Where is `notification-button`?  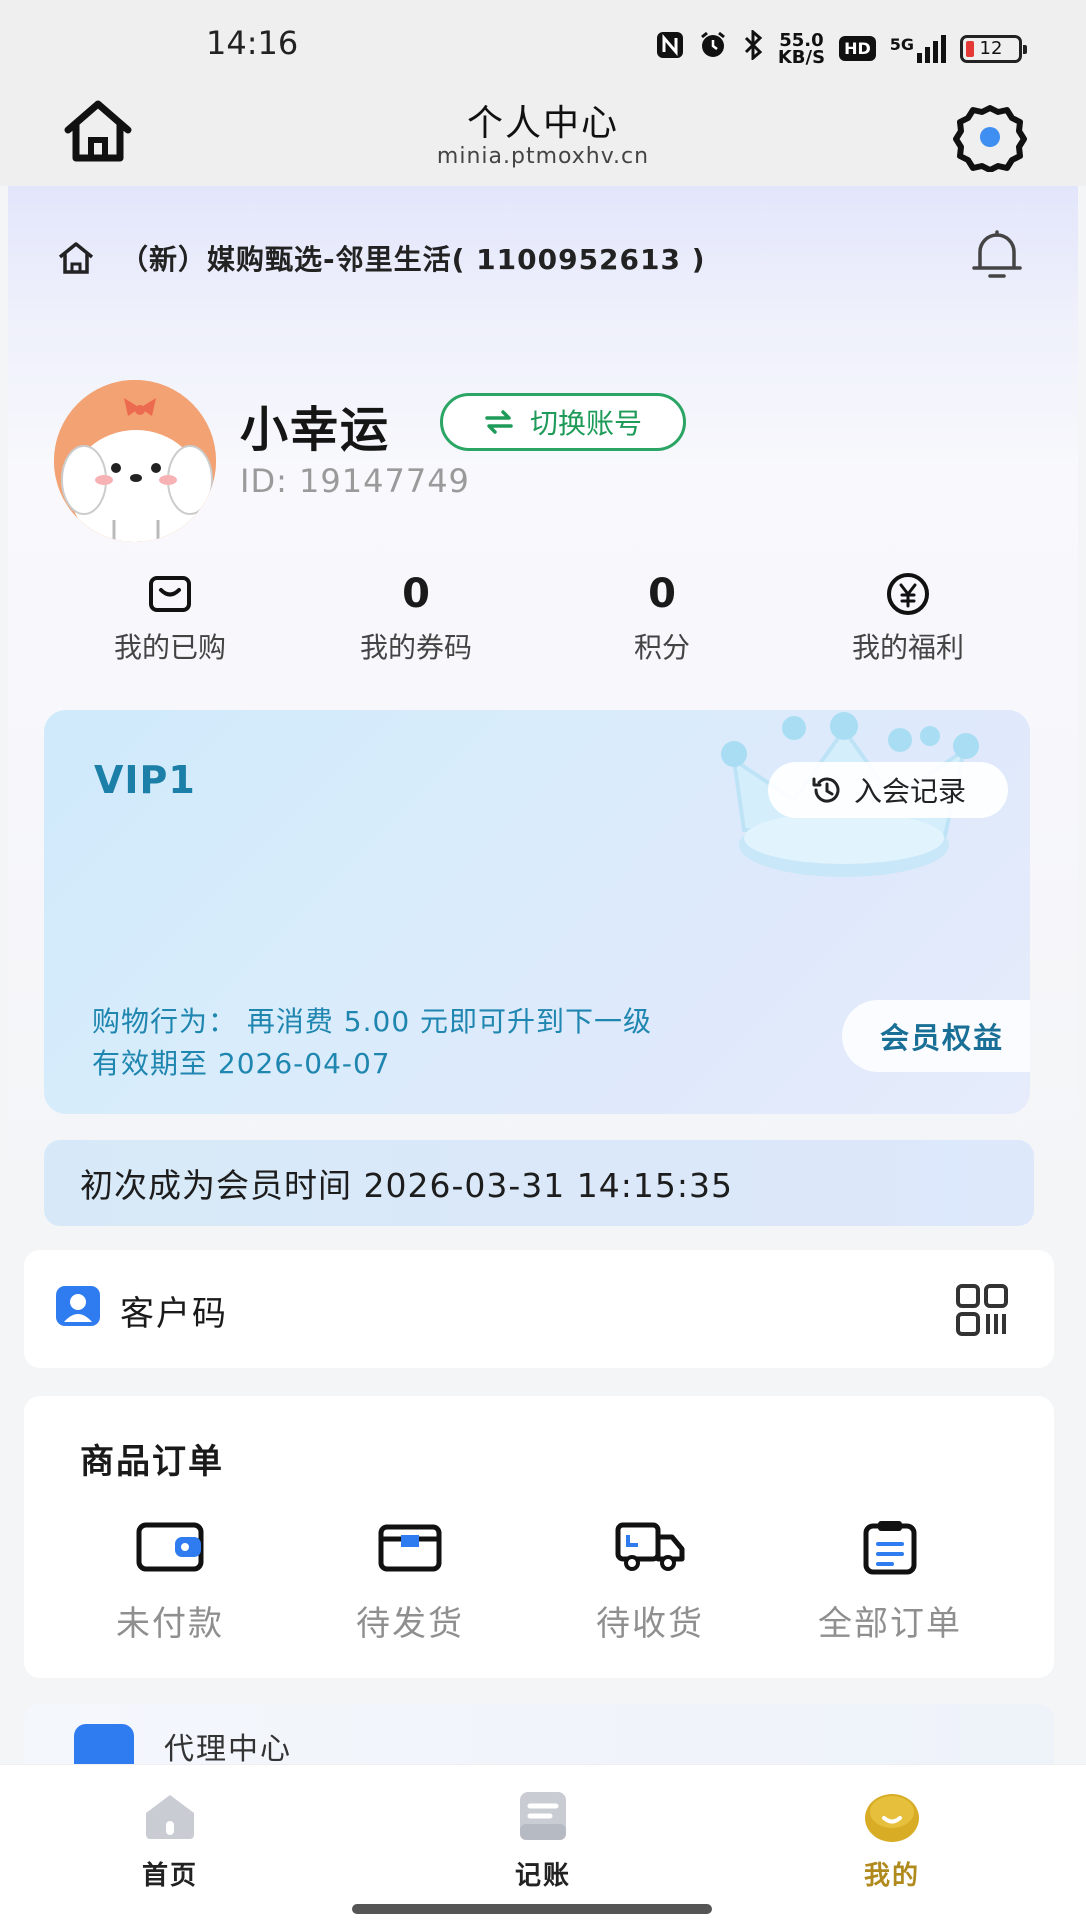
notification-button is located at coordinates (997, 255).